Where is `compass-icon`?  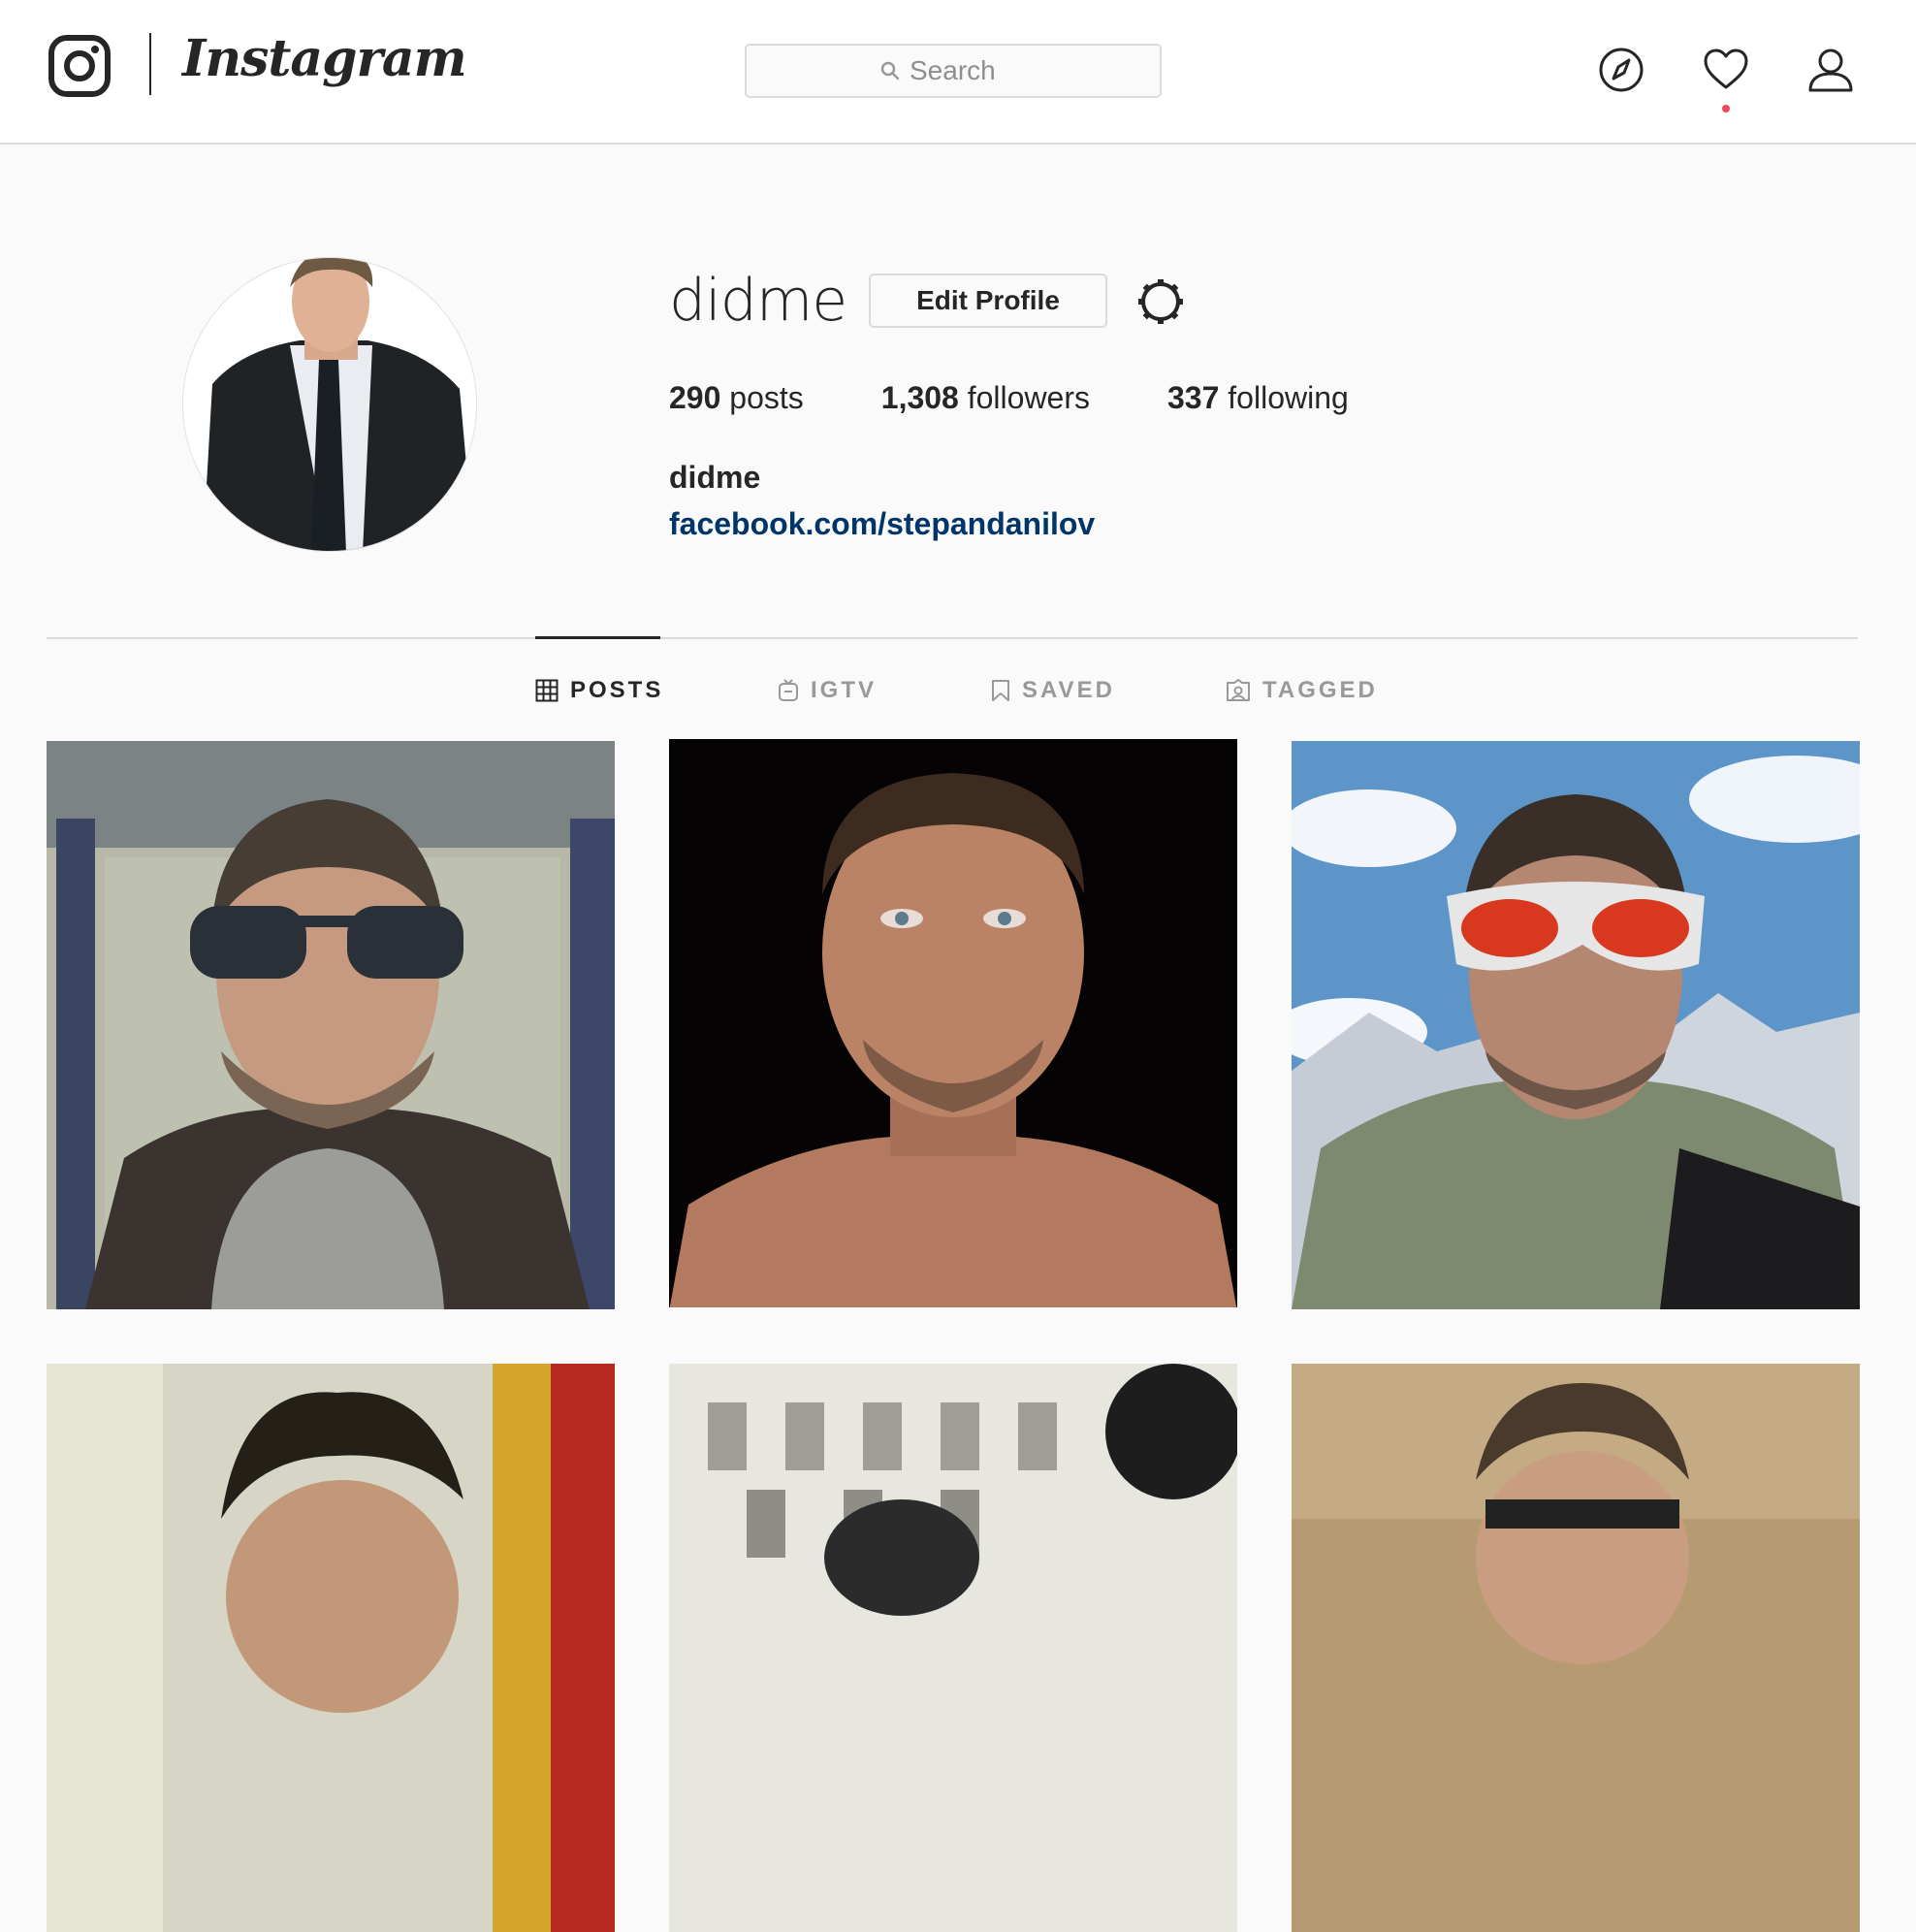 compass-icon is located at coordinates (1621, 70).